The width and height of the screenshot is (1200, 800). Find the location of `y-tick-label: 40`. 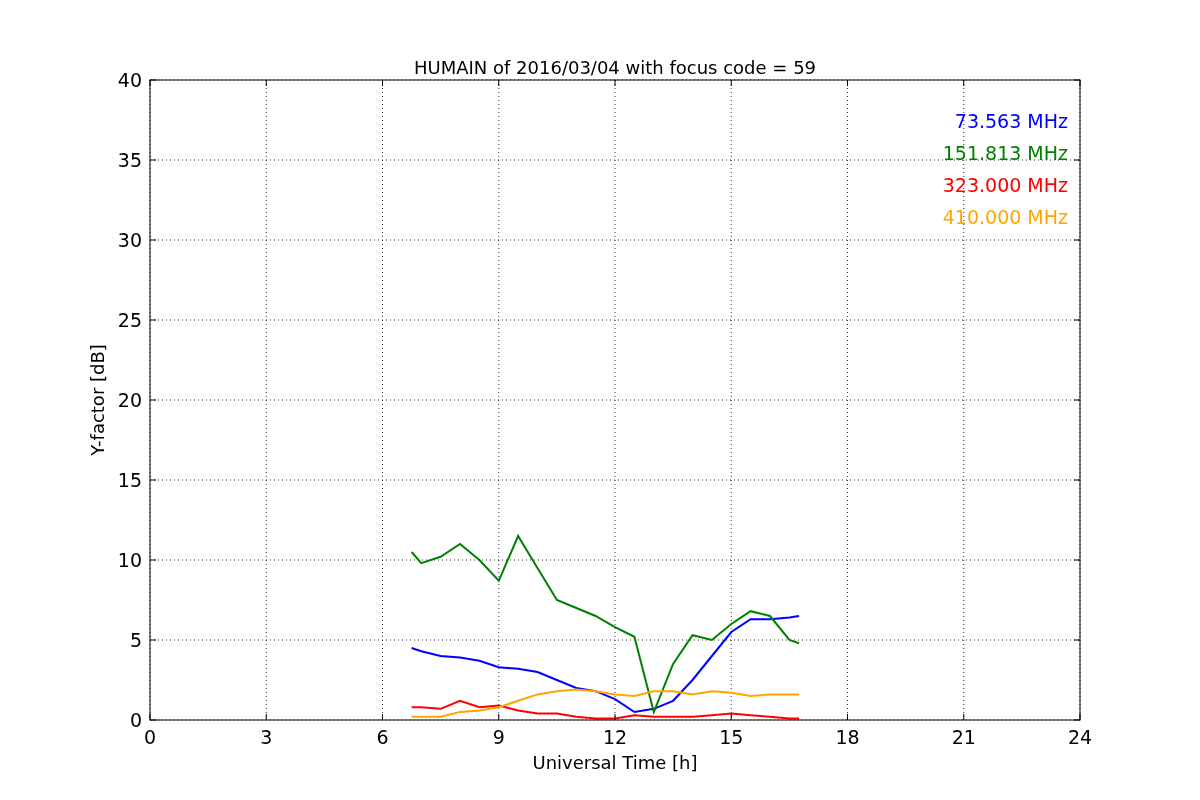

y-tick-label: 40 is located at coordinates (129, 80).